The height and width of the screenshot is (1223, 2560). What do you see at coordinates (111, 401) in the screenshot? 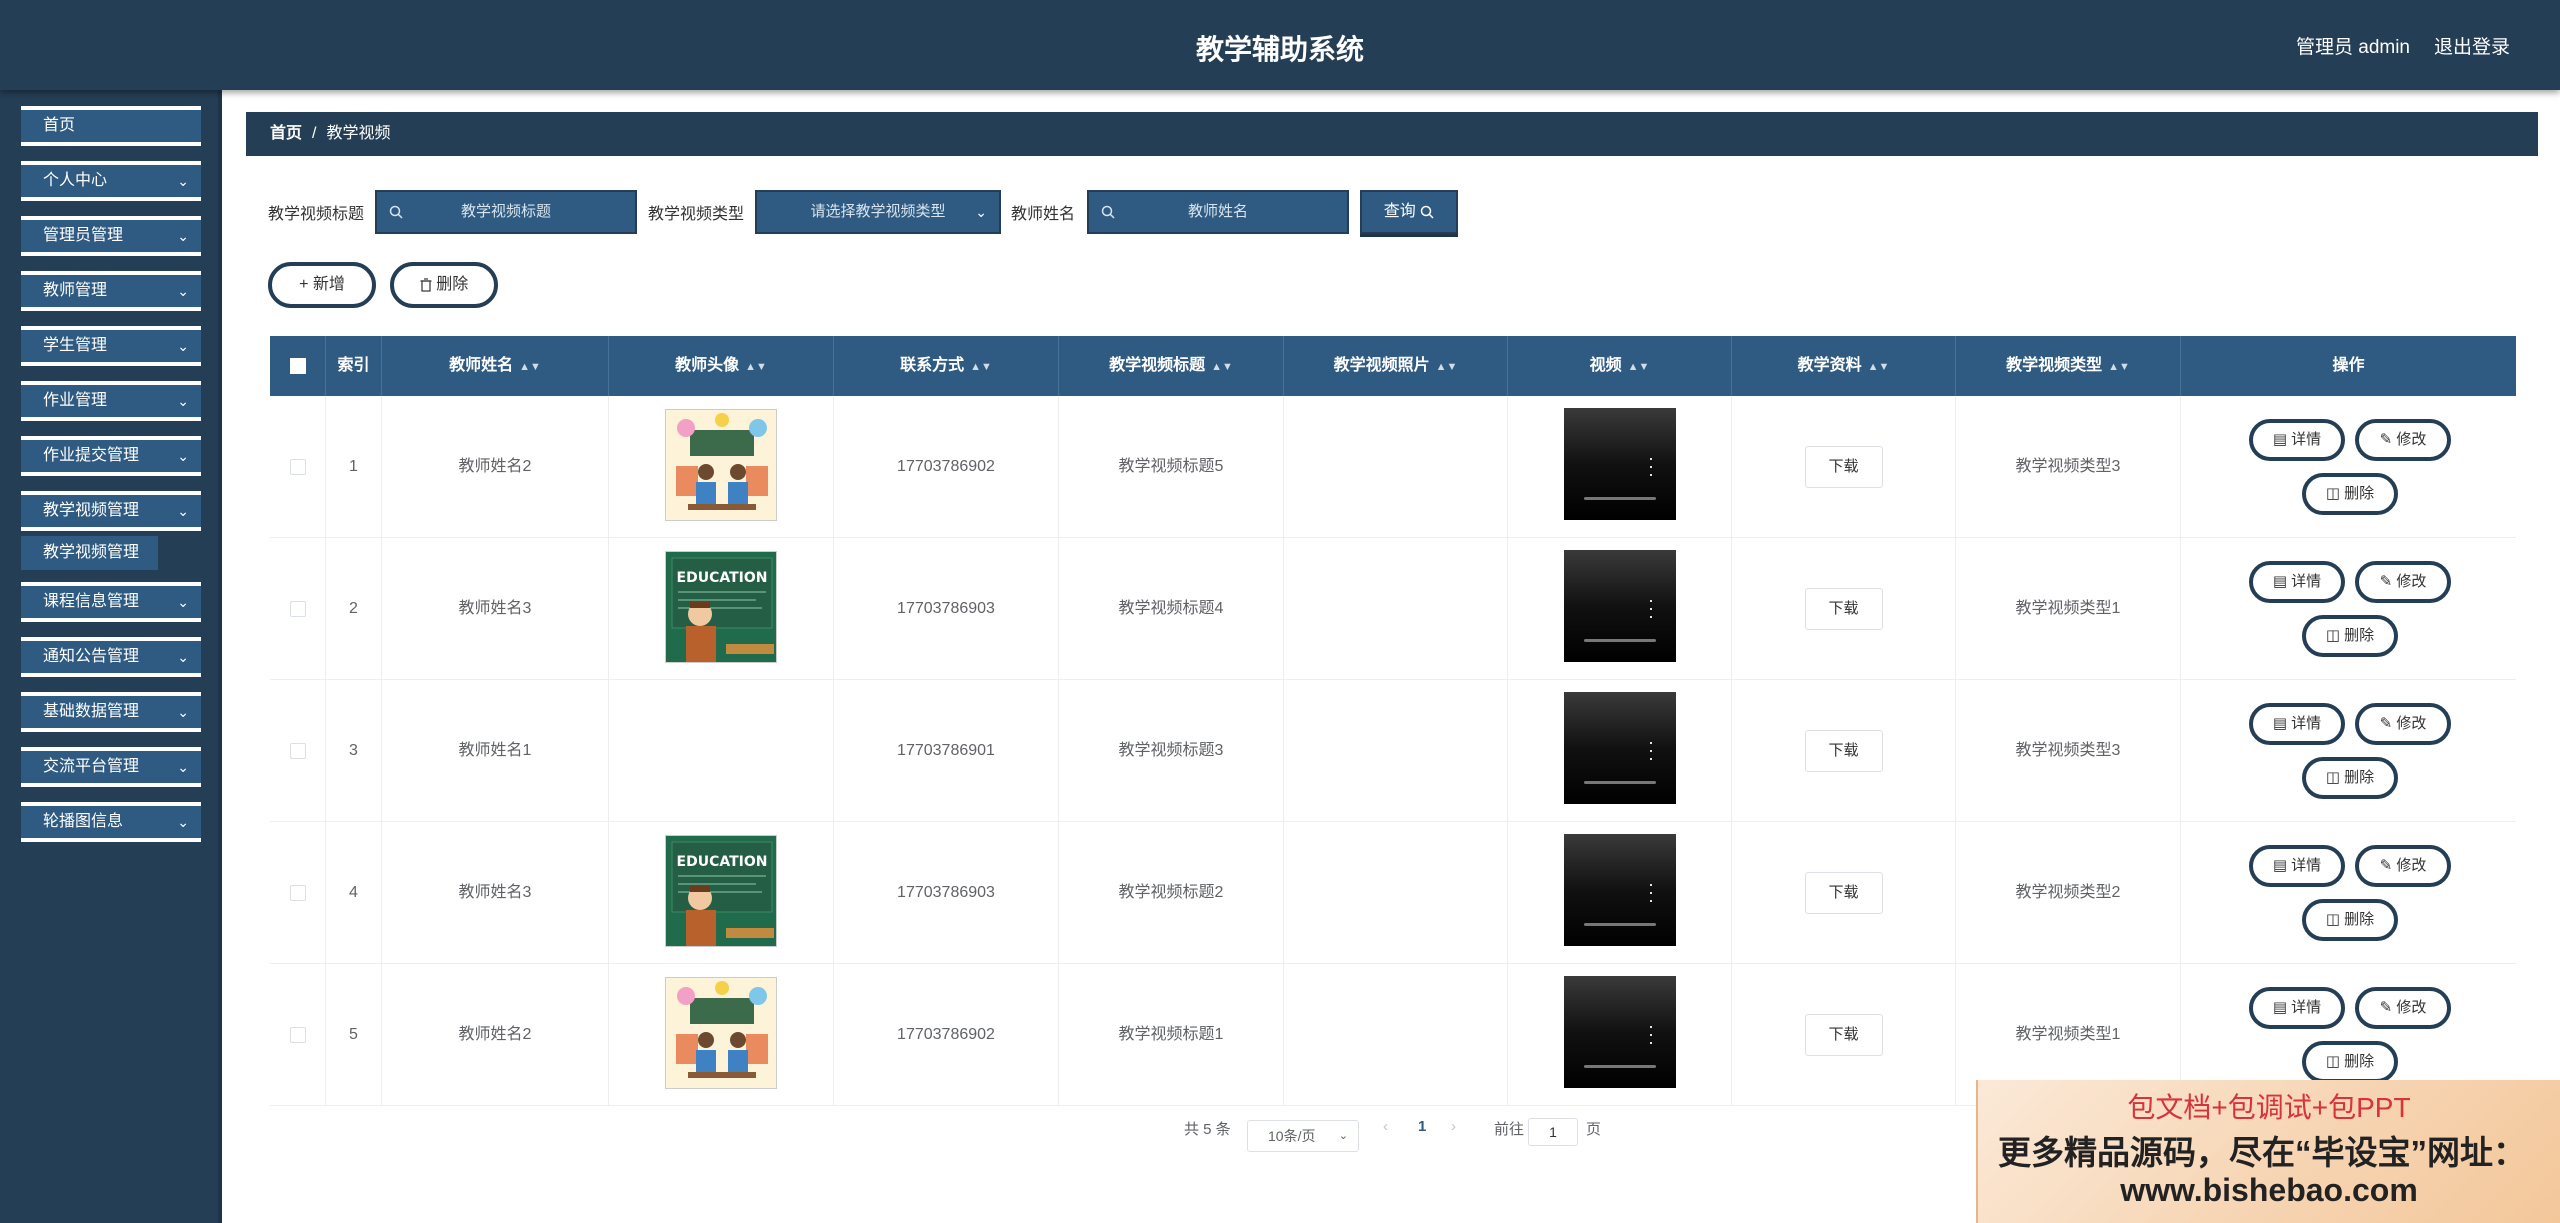
I see `sidebar-item-homework-management: 作业管理 ⌄` at bounding box center [111, 401].